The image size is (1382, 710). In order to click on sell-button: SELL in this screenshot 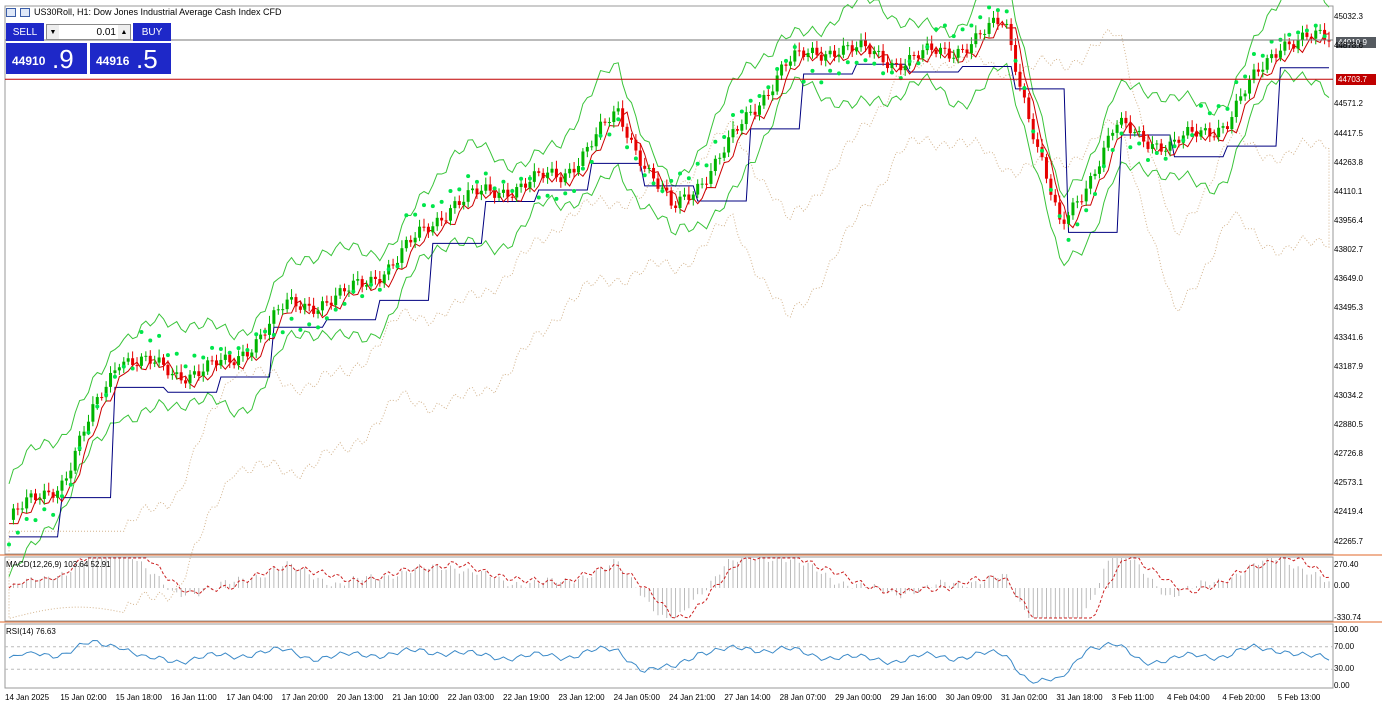, I will do `click(25, 32)`.